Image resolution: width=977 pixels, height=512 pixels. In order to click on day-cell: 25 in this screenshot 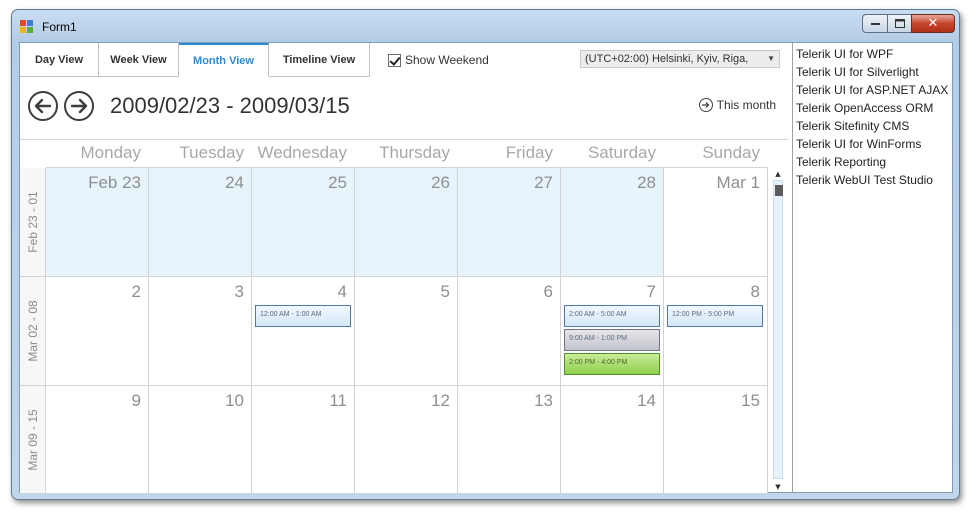, I will do `click(303, 222)`.